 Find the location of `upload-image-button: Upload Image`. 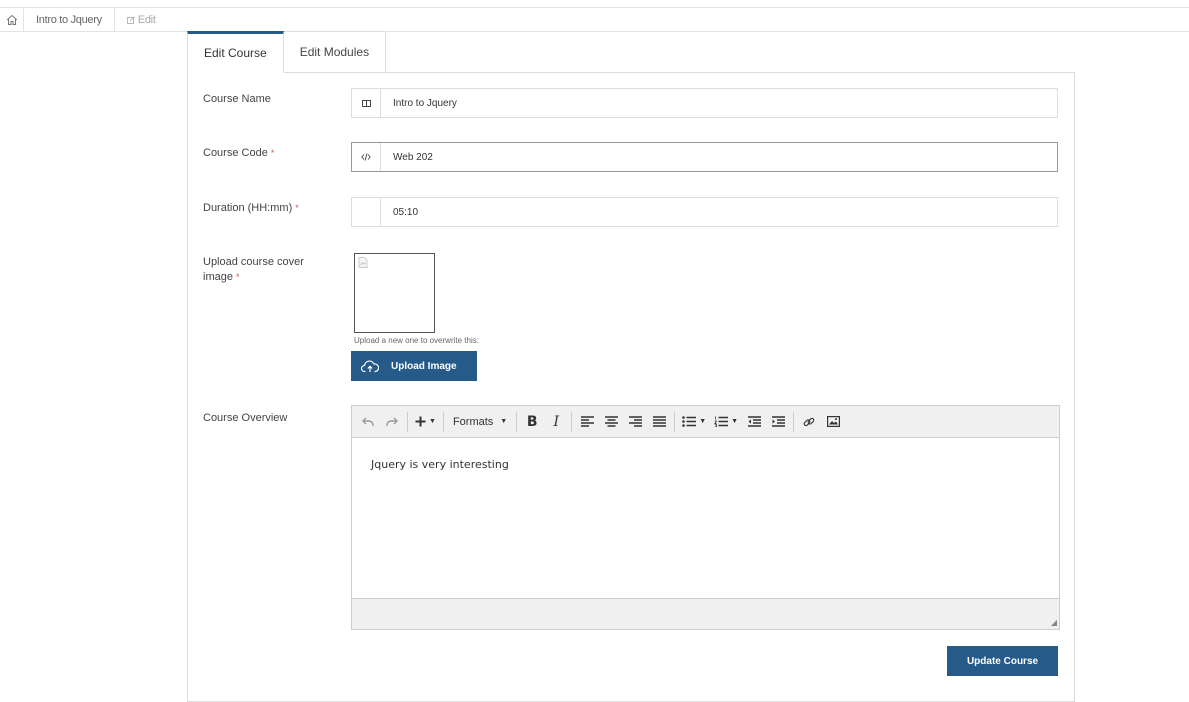

upload-image-button: Upload Image is located at coordinates (414, 366).